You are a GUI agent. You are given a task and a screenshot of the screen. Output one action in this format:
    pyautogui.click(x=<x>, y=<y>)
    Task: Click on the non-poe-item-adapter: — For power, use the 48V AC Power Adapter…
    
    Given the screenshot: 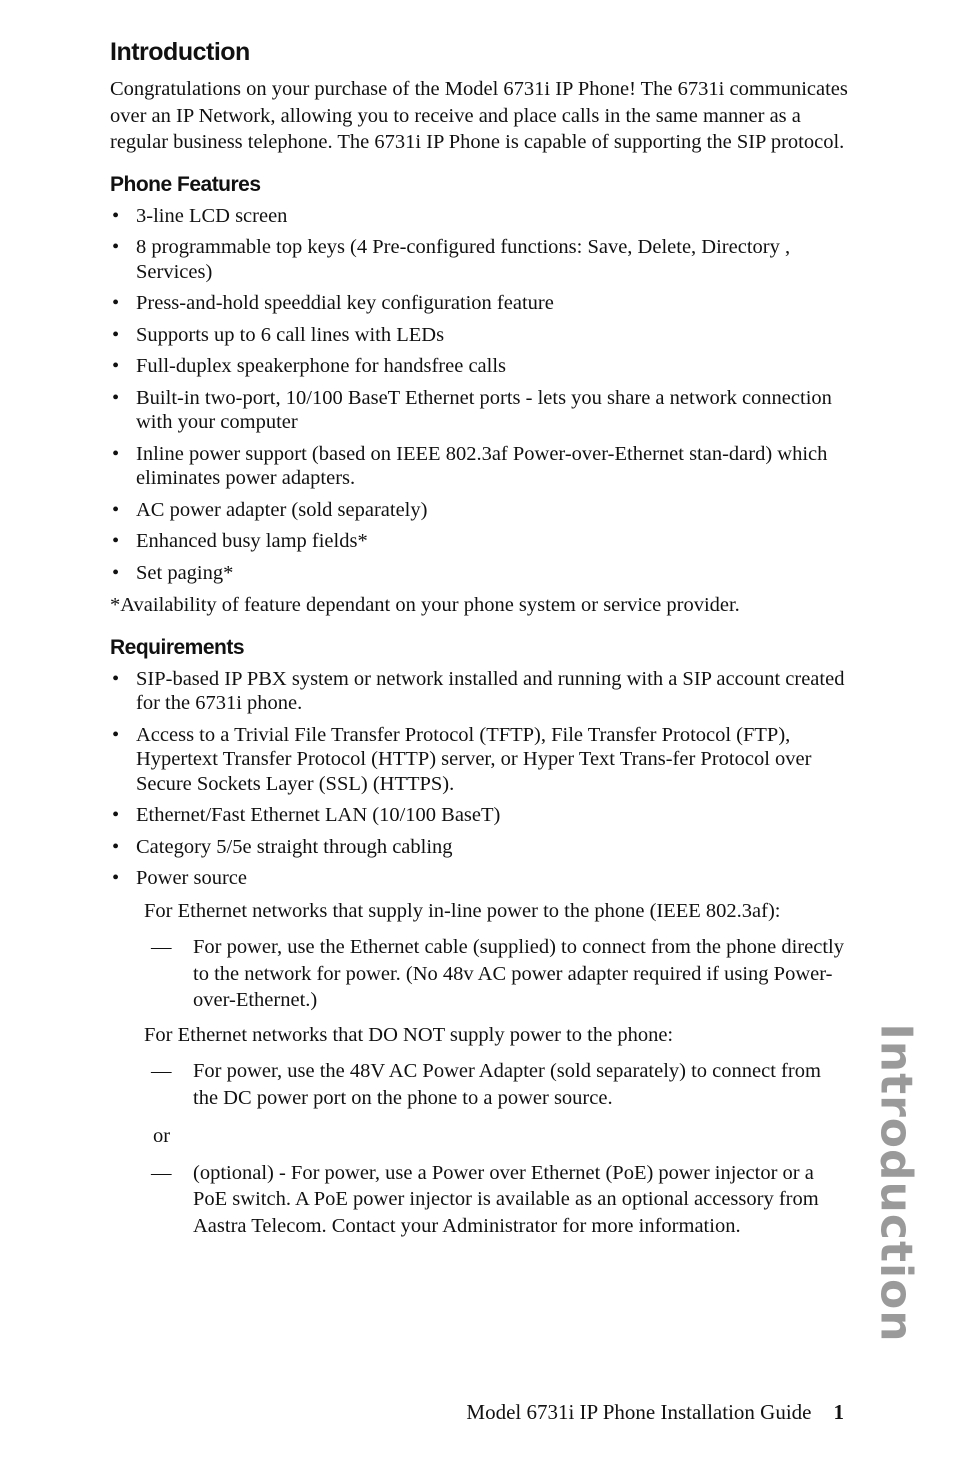 What is the action you would take?
    pyautogui.click(x=486, y=1084)
    